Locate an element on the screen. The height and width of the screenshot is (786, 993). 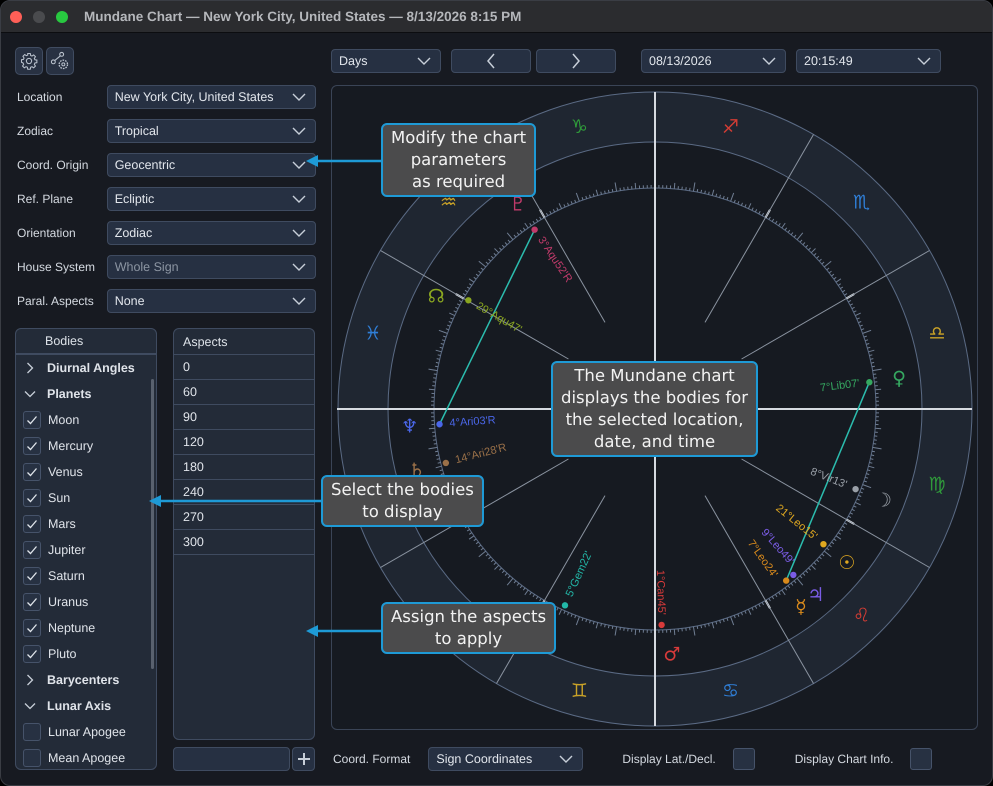
nodes-gear-icon is located at coordinates (60, 61).